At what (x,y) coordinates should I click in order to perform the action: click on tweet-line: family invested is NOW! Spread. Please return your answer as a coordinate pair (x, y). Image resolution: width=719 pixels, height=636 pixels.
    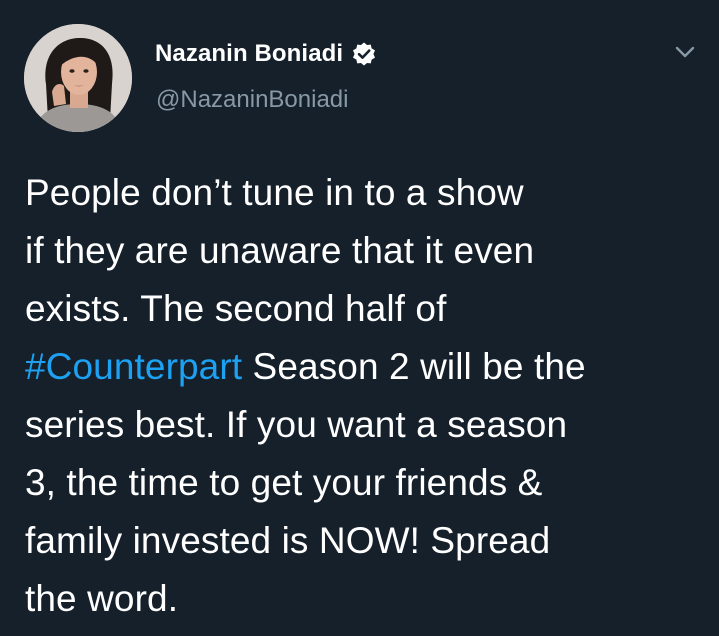
    Looking at the image, I should click on (288, 540).